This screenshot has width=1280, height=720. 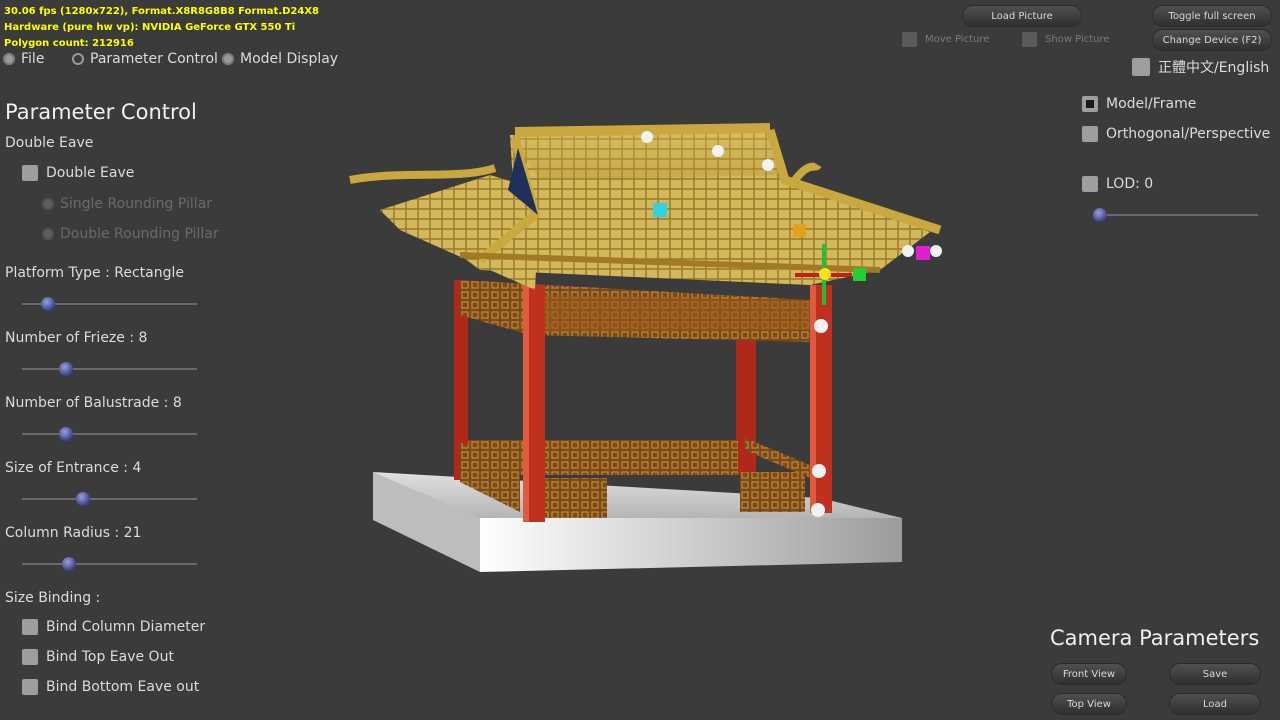 I want to click on balustrade-slider, so click(x=109, y=434).